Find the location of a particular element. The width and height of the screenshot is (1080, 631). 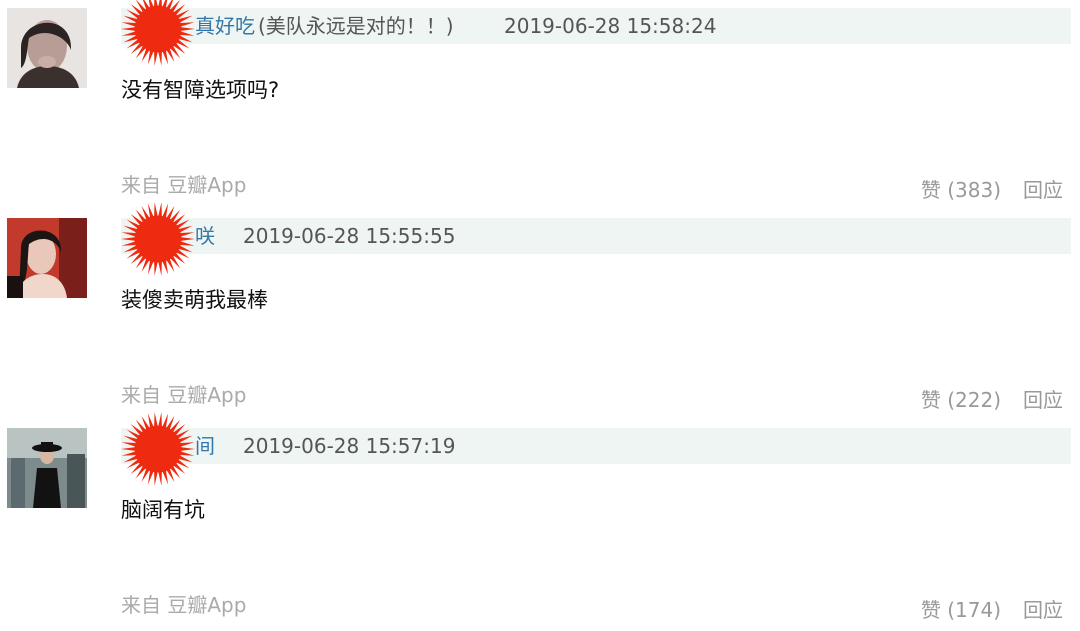

comment-header: 间 2019-06-28 15:57:19 is located at coordinates (596, 446).